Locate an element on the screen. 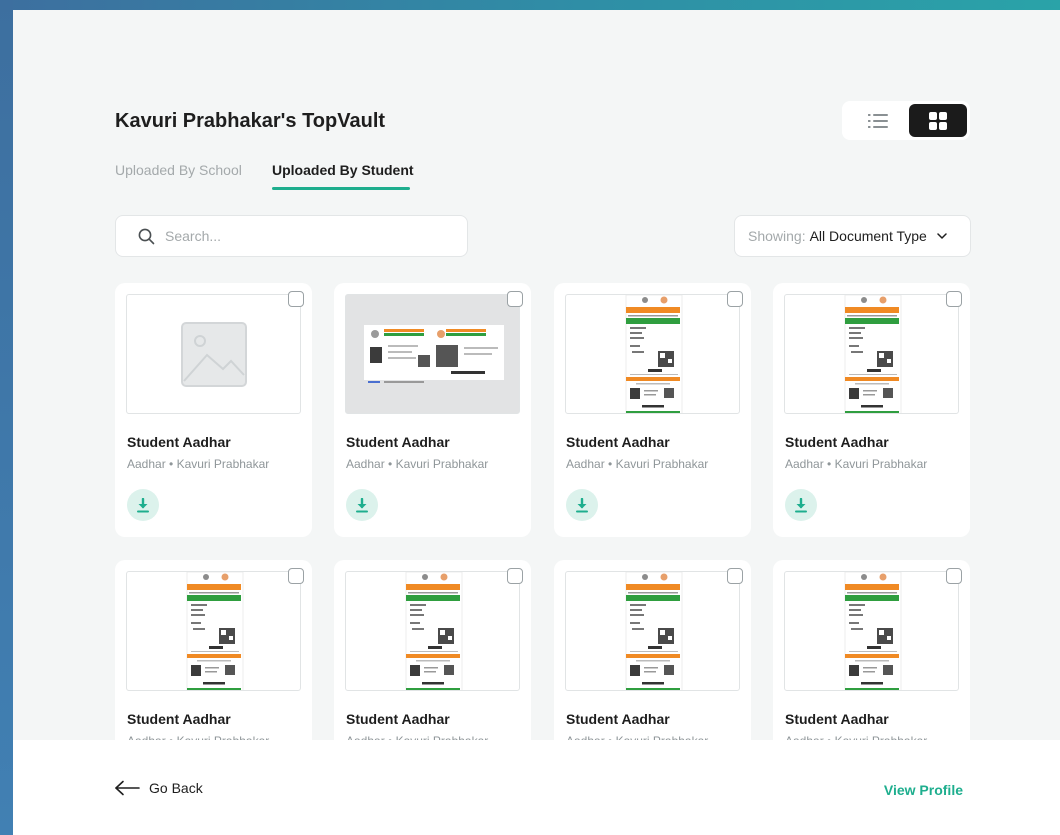 This screenshot has height=835, width=1060. chevron-down-icon is located at coordinates (942, 236).